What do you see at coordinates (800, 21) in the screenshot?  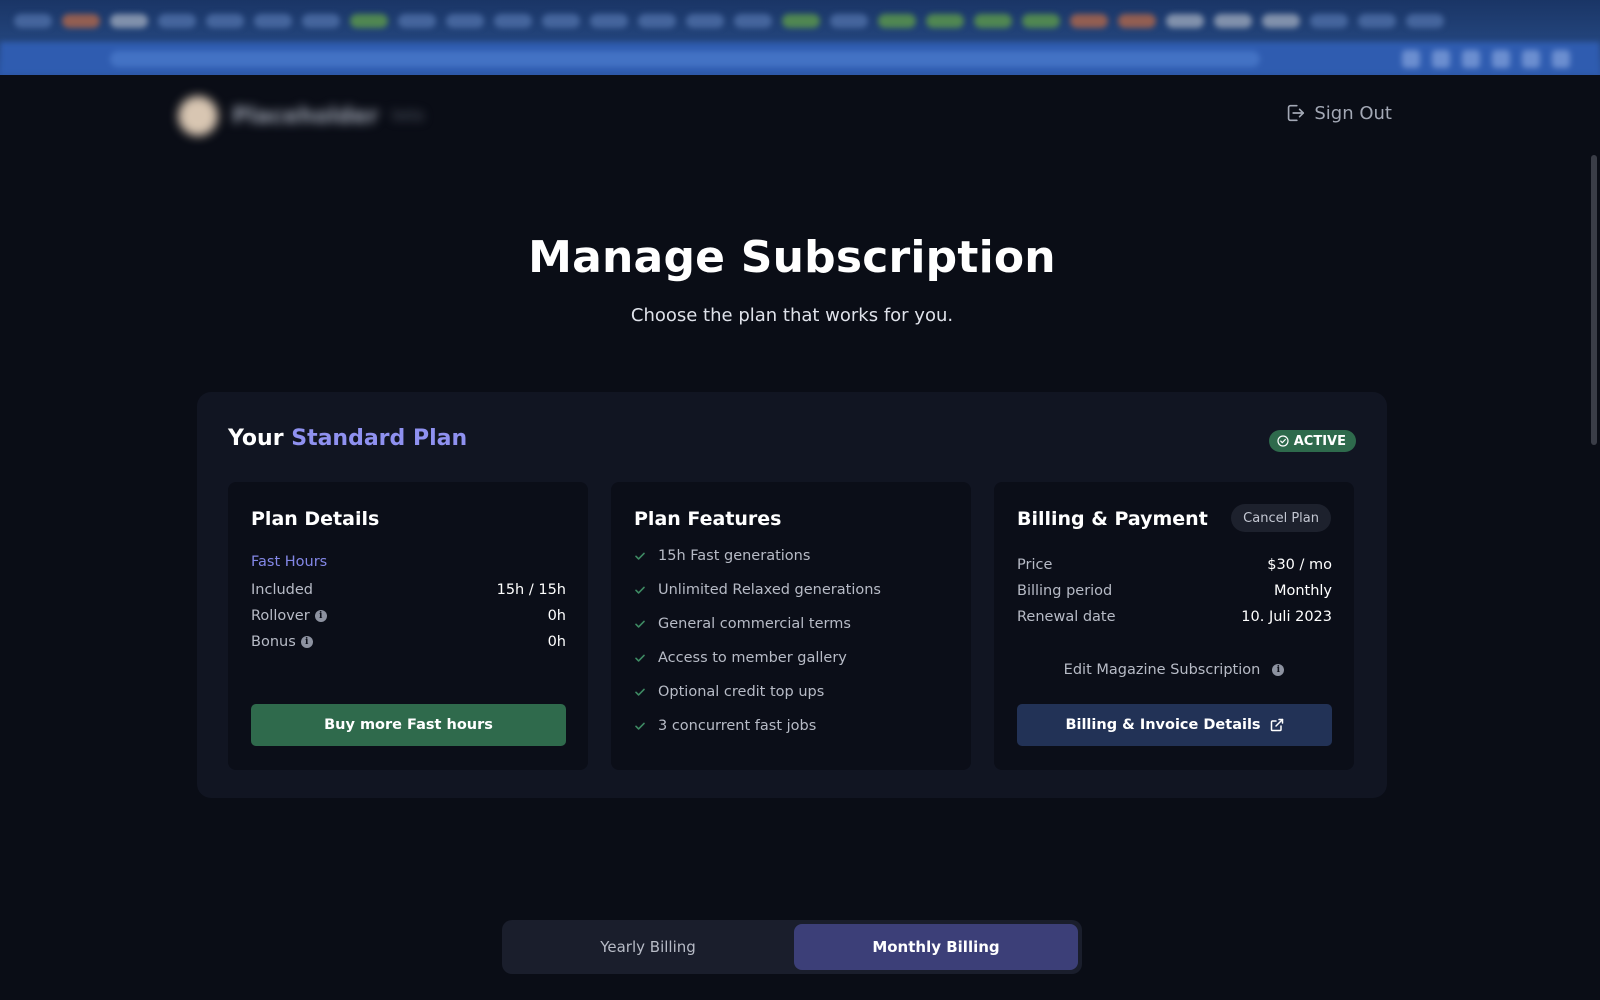 I see `browser-tab-strip` at bounding box center [800, 21].